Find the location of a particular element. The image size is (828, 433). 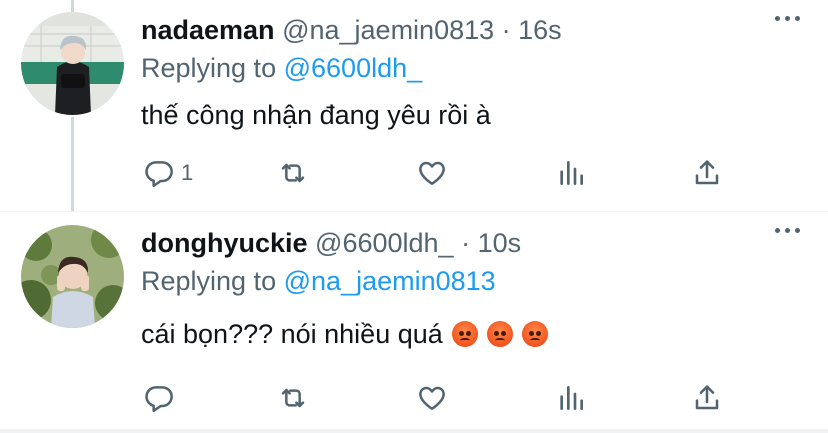

replying-to-handle: @6600ldh_ is located at coordinates (353, 68).